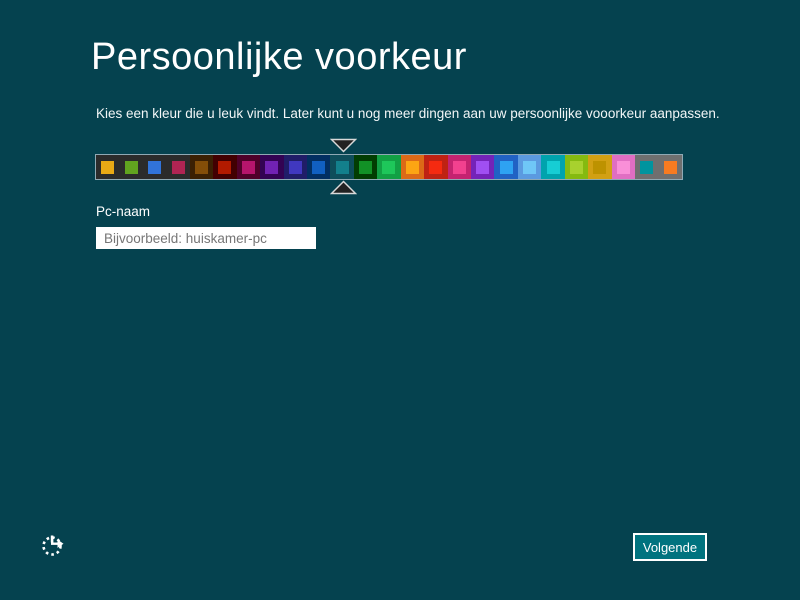 The image size is (800, 600). I want to click on color-cell-selected, so click(342, 167).